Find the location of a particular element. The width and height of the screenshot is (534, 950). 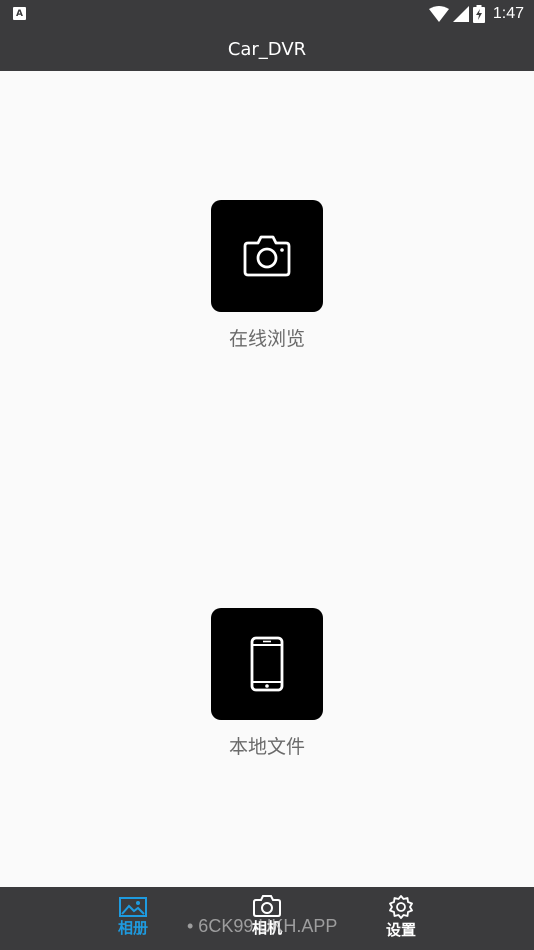

notification-icon: A is located at coordinates (19, 13).